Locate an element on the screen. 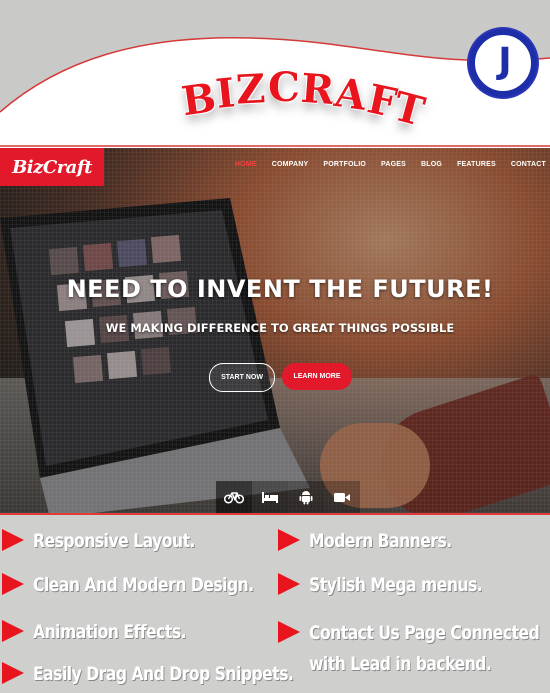  tab-bed is located at coordinates (270, 497).